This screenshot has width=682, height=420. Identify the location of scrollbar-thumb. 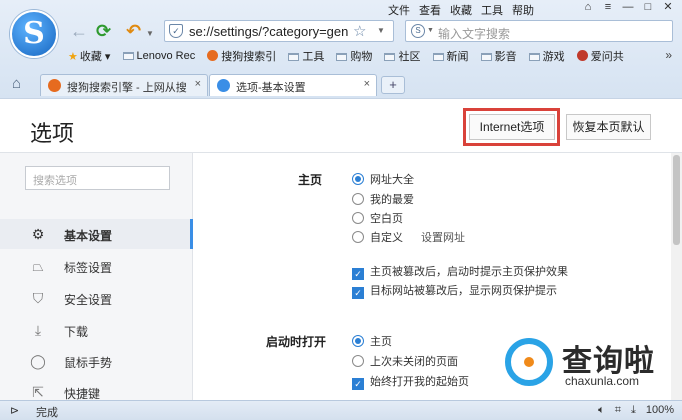
(676, 200).